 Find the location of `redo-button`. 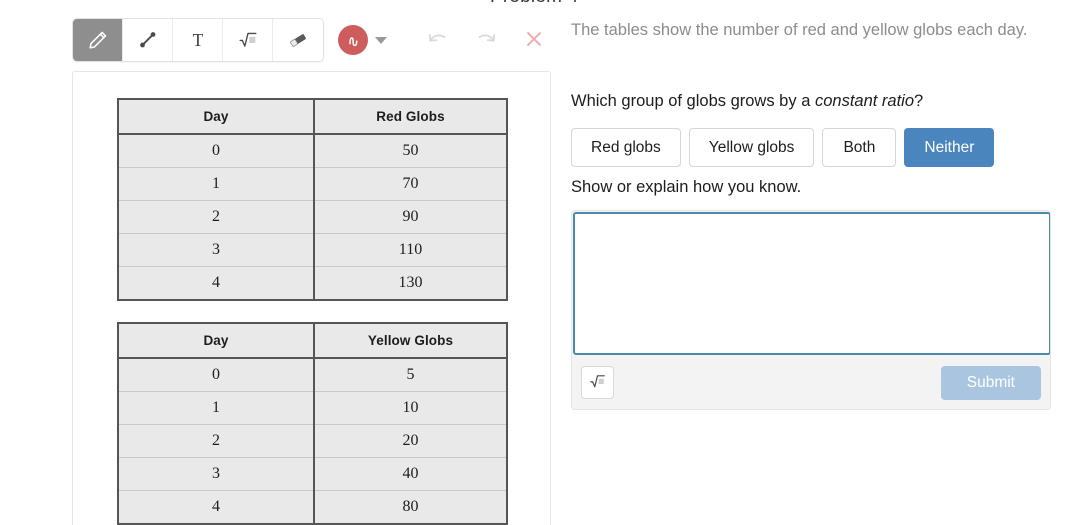

redo-button is located at coordinates (486, 40).